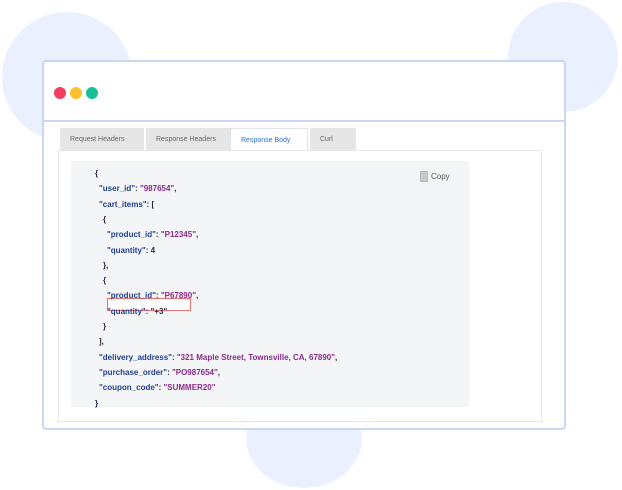 This screenshot has width=622, height=490. I want to click on json-line: "purchase_order": "PO987654",, so click(159, 372).